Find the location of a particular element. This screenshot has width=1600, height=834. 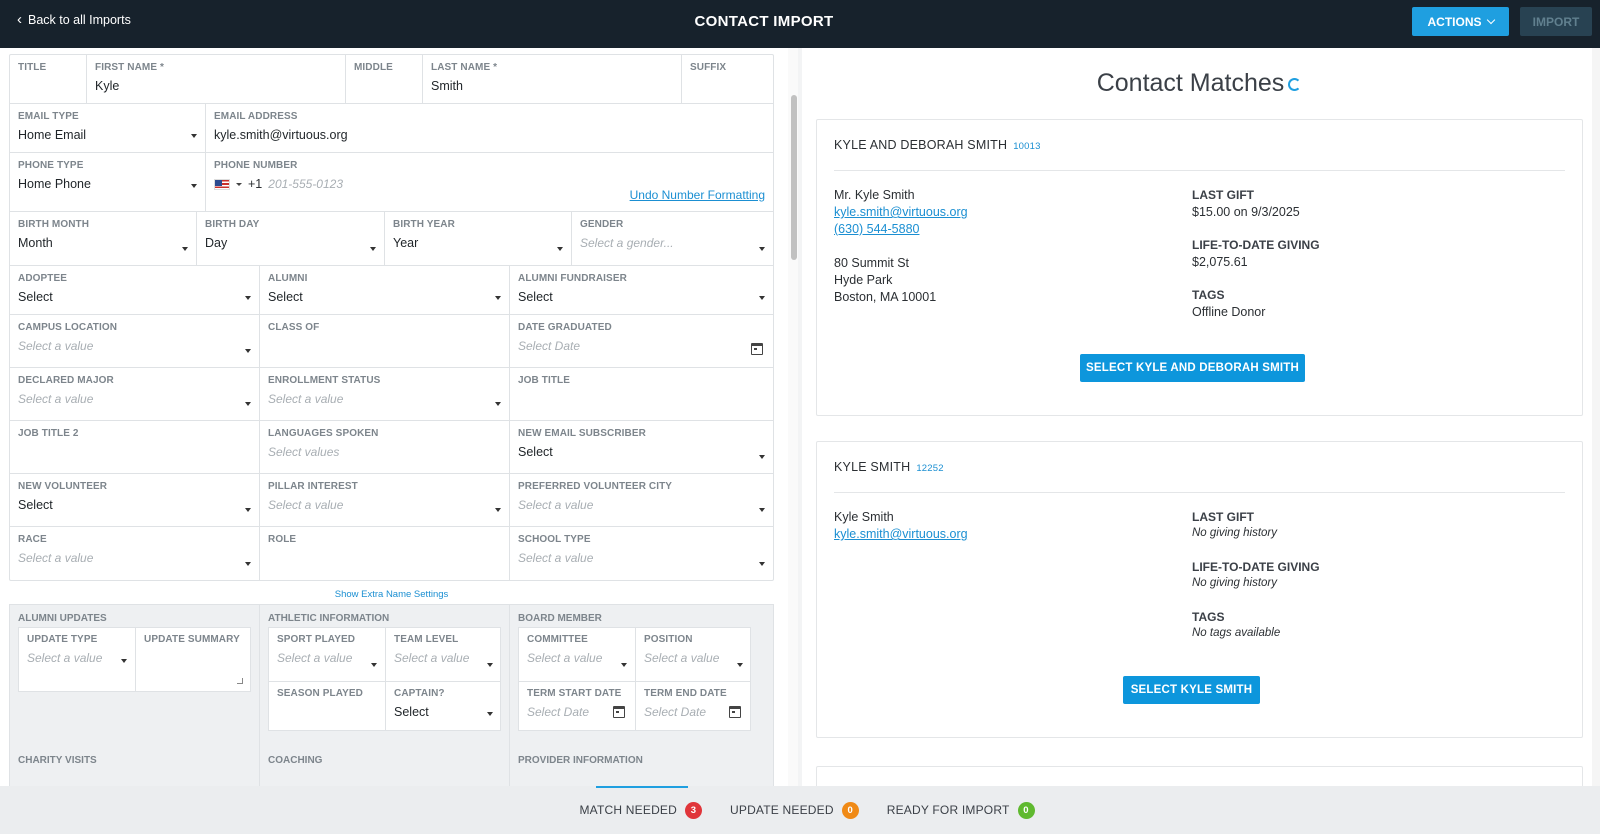

adoptee-select: ADOPTEE Select is located at coordinates (135, 290).